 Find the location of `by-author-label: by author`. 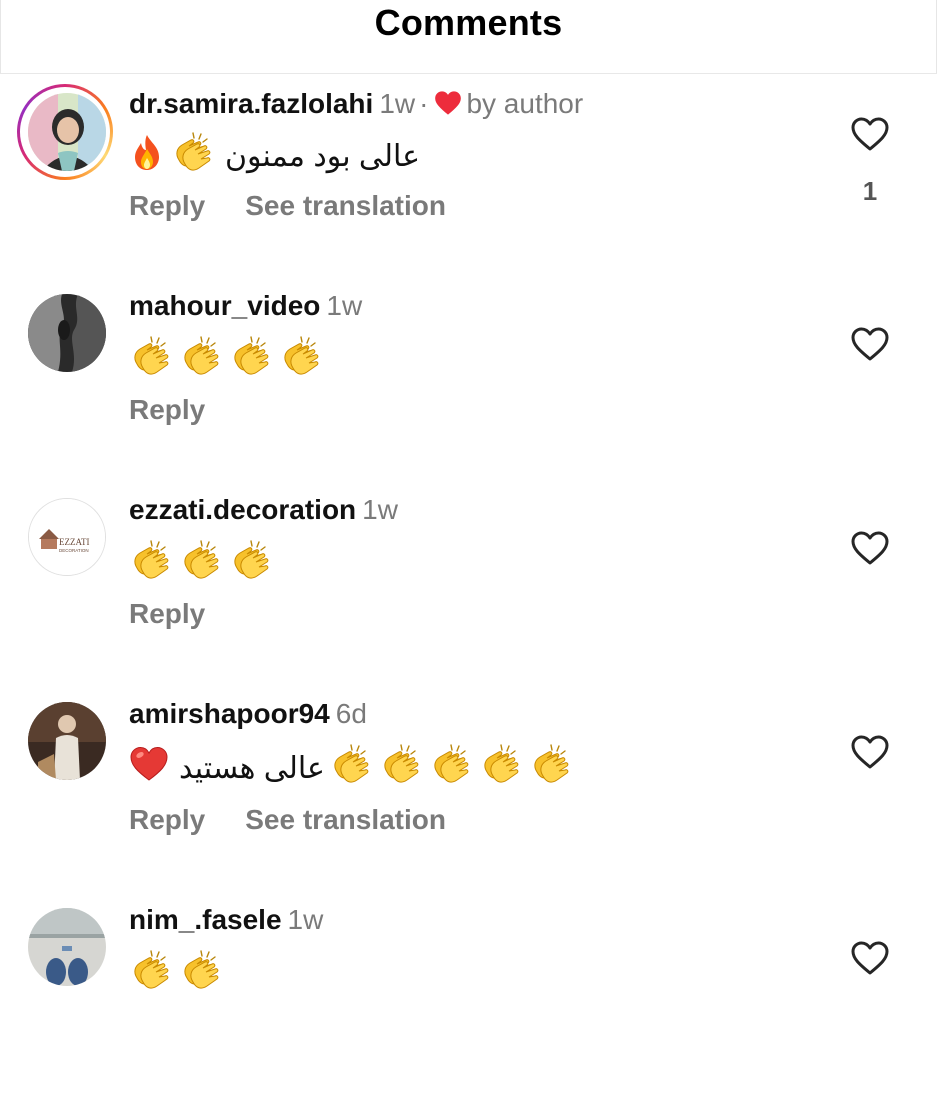

by-author-label: by author is located at coordinates (525, 103).